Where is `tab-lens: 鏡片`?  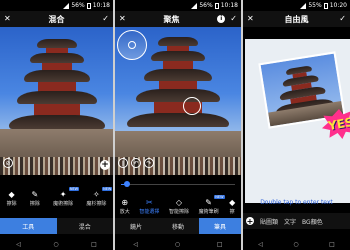 tab-lens: 鏡片 is located at coordinates (136, 226).